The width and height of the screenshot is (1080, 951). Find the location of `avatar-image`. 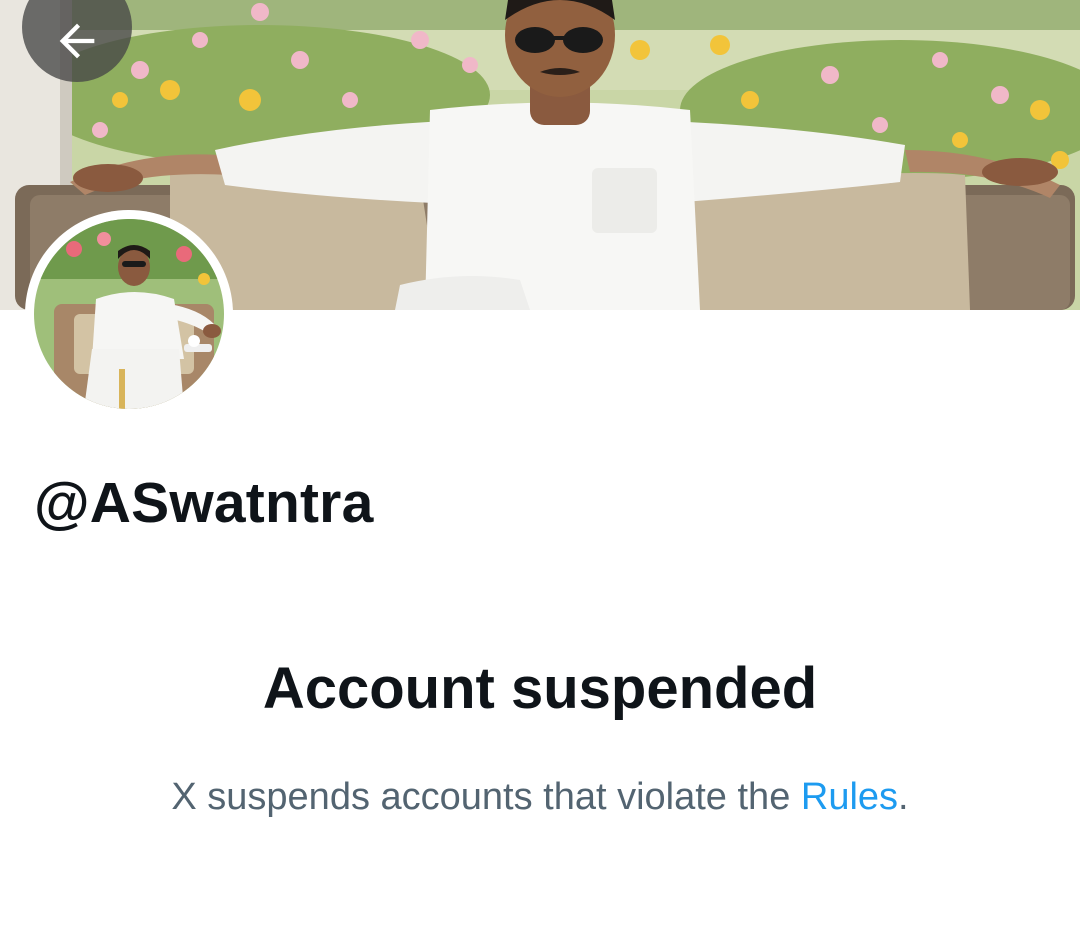

avatar-image is located at coordinates (129, 314).